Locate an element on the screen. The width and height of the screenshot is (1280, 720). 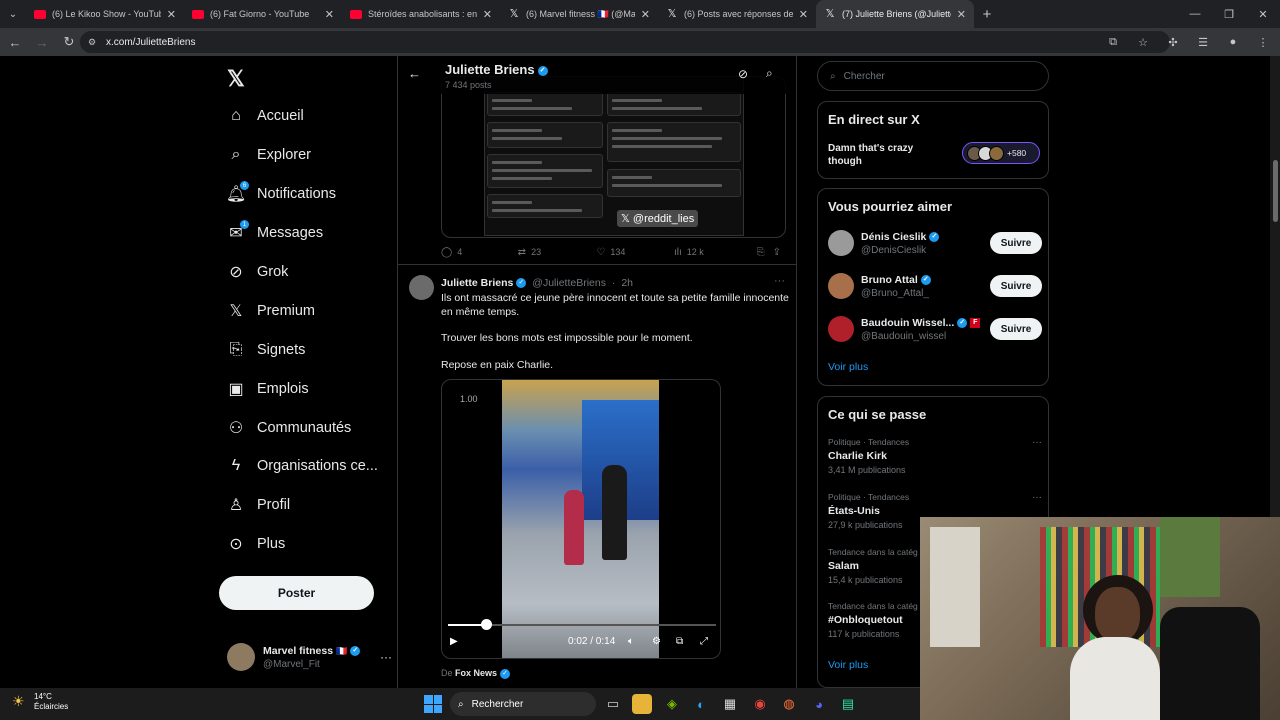
window-close-icon: ✕ is located at coordinates (1263, 14).